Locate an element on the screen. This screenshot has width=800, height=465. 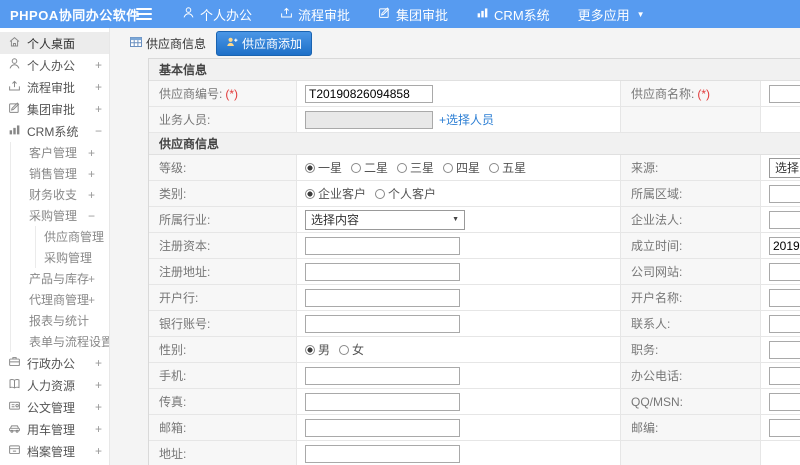
tab-supplier-add: 供应商添加 is located at coordinates (264, 43).